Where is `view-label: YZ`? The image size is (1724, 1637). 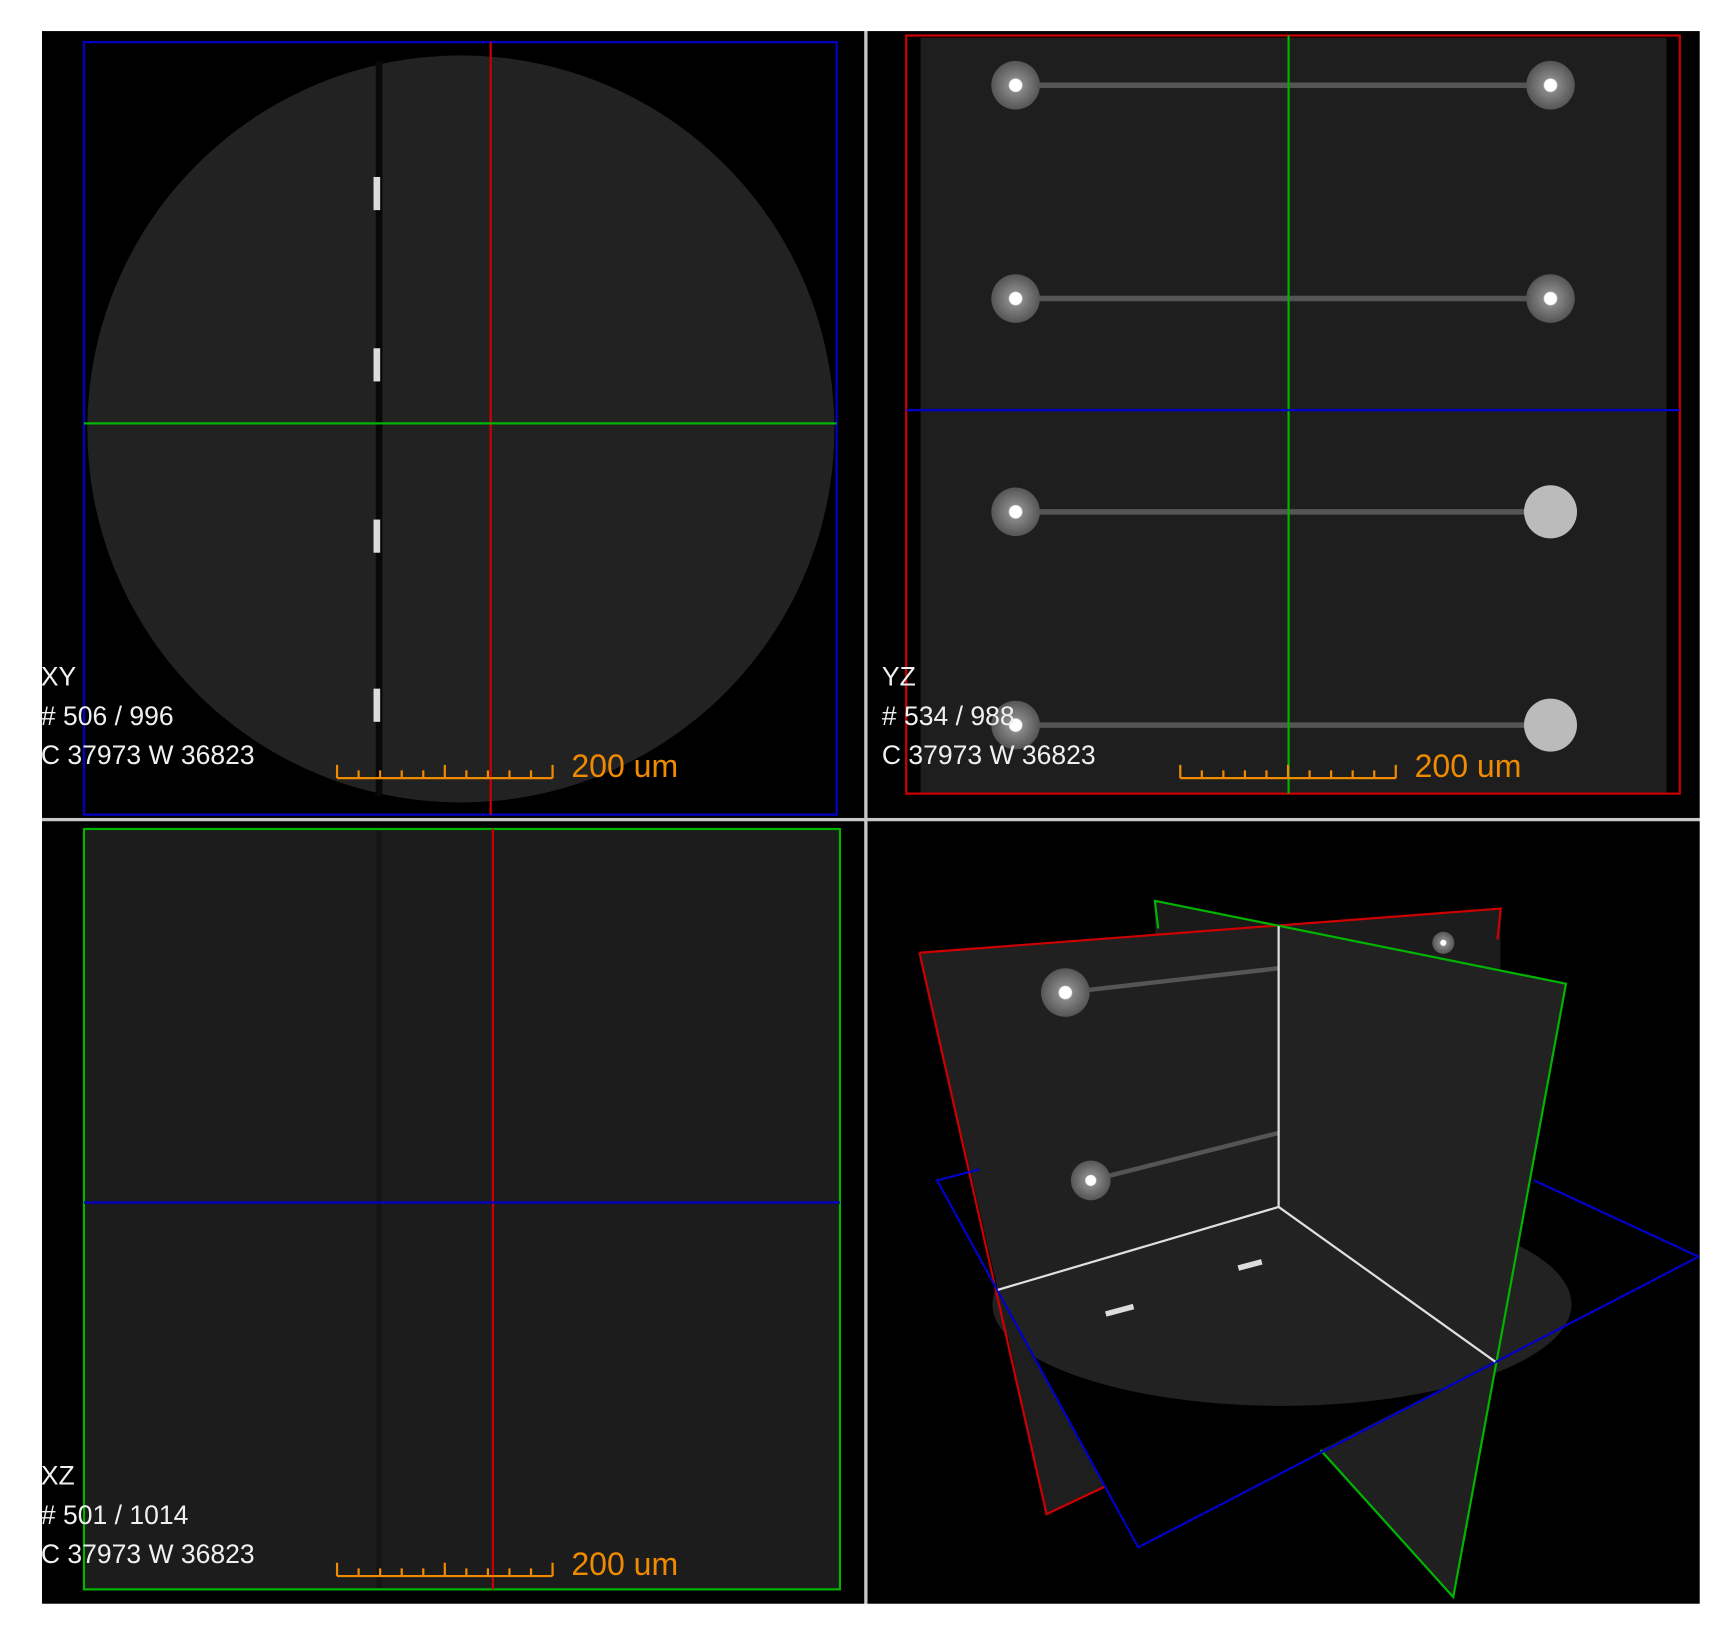 view-label: YZ is located at coordinates (899, 676).